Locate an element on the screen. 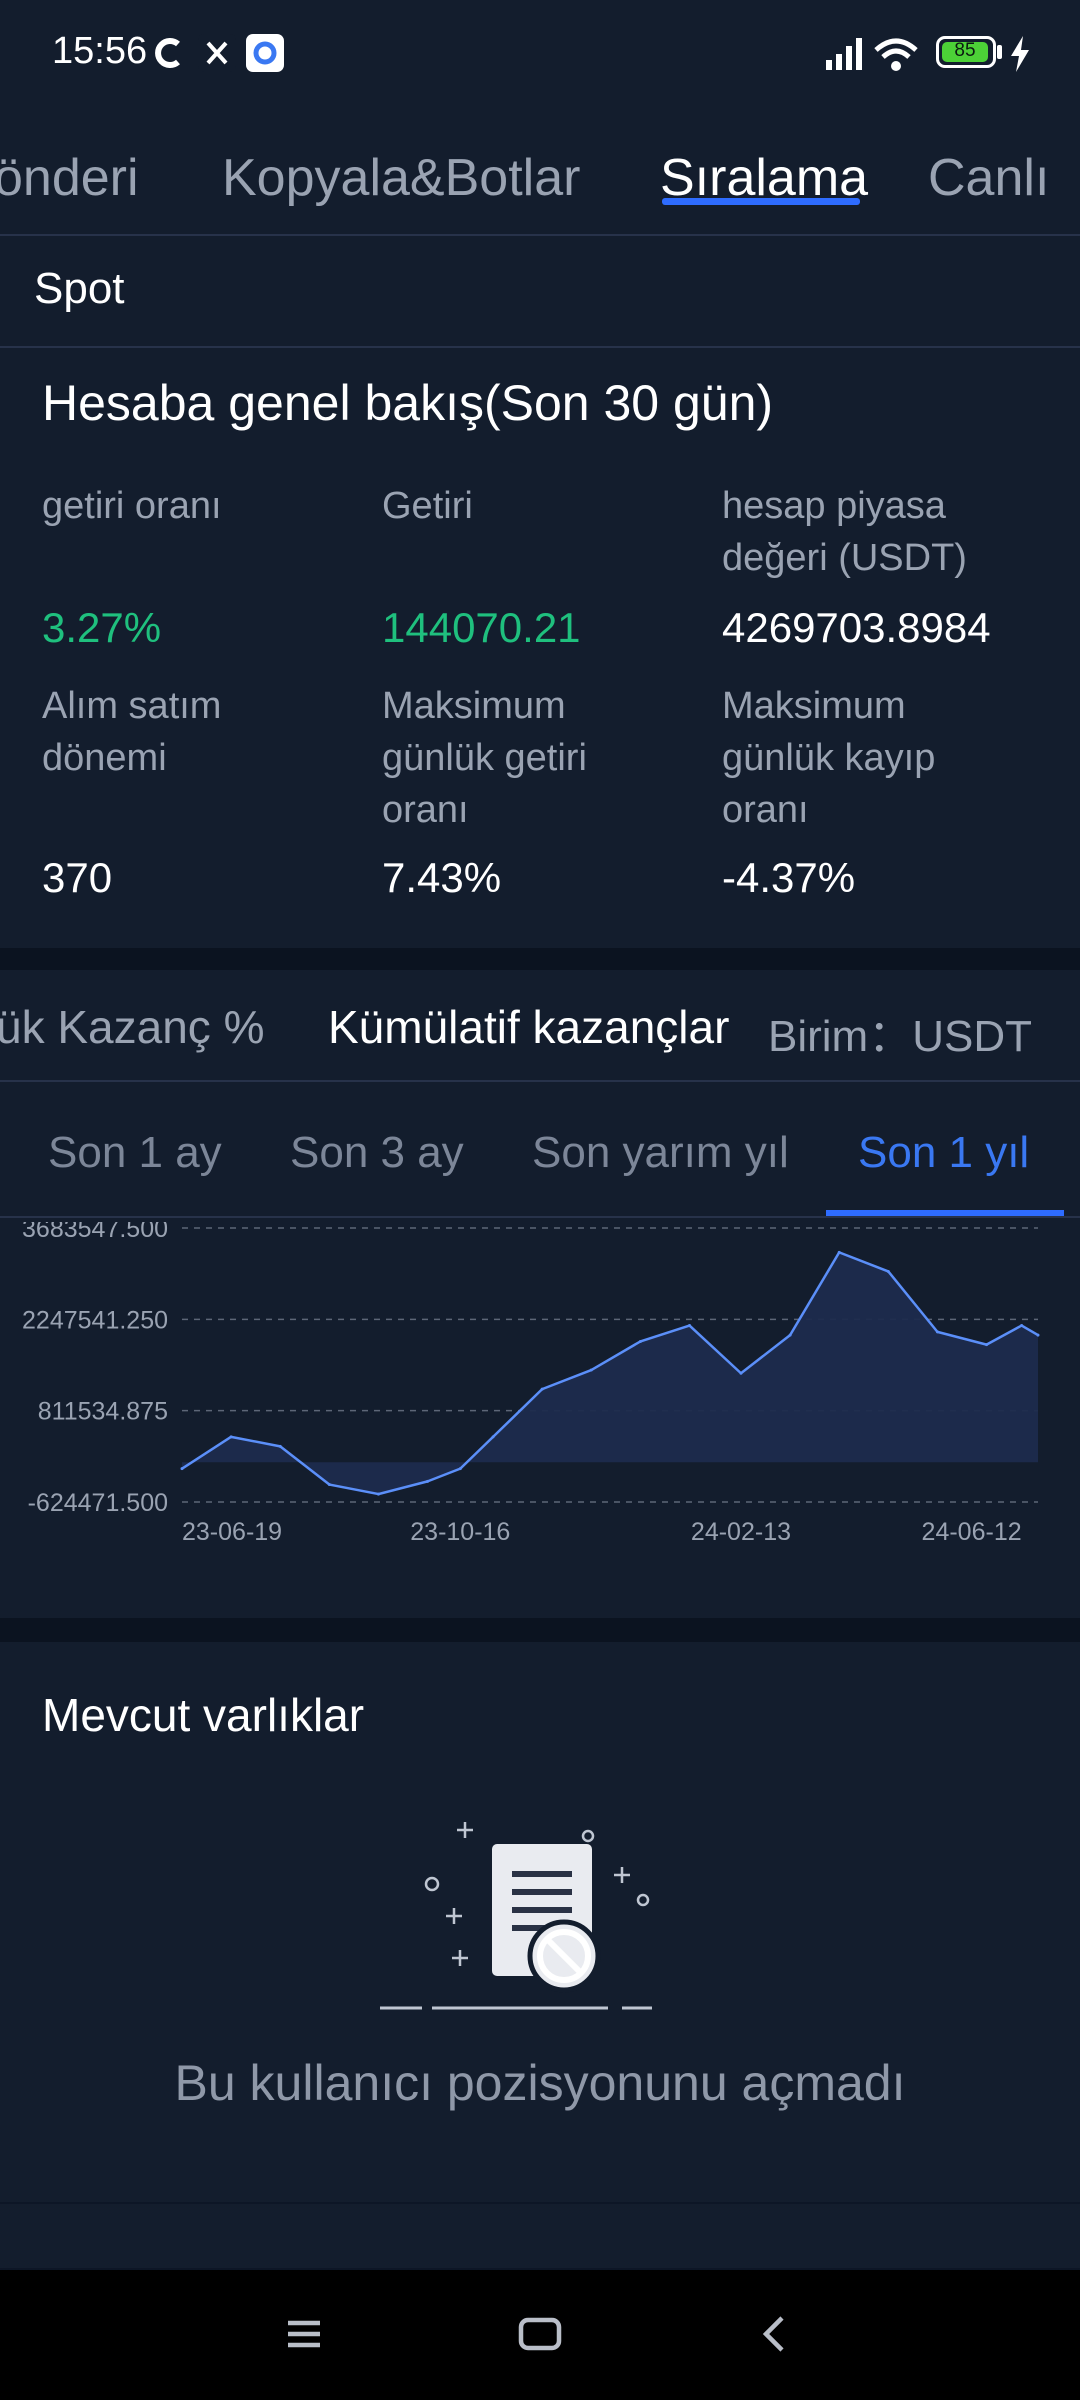 This screenshot has height=2400, width=1080. empty-document-icon is located at coordinates (516, 1916).